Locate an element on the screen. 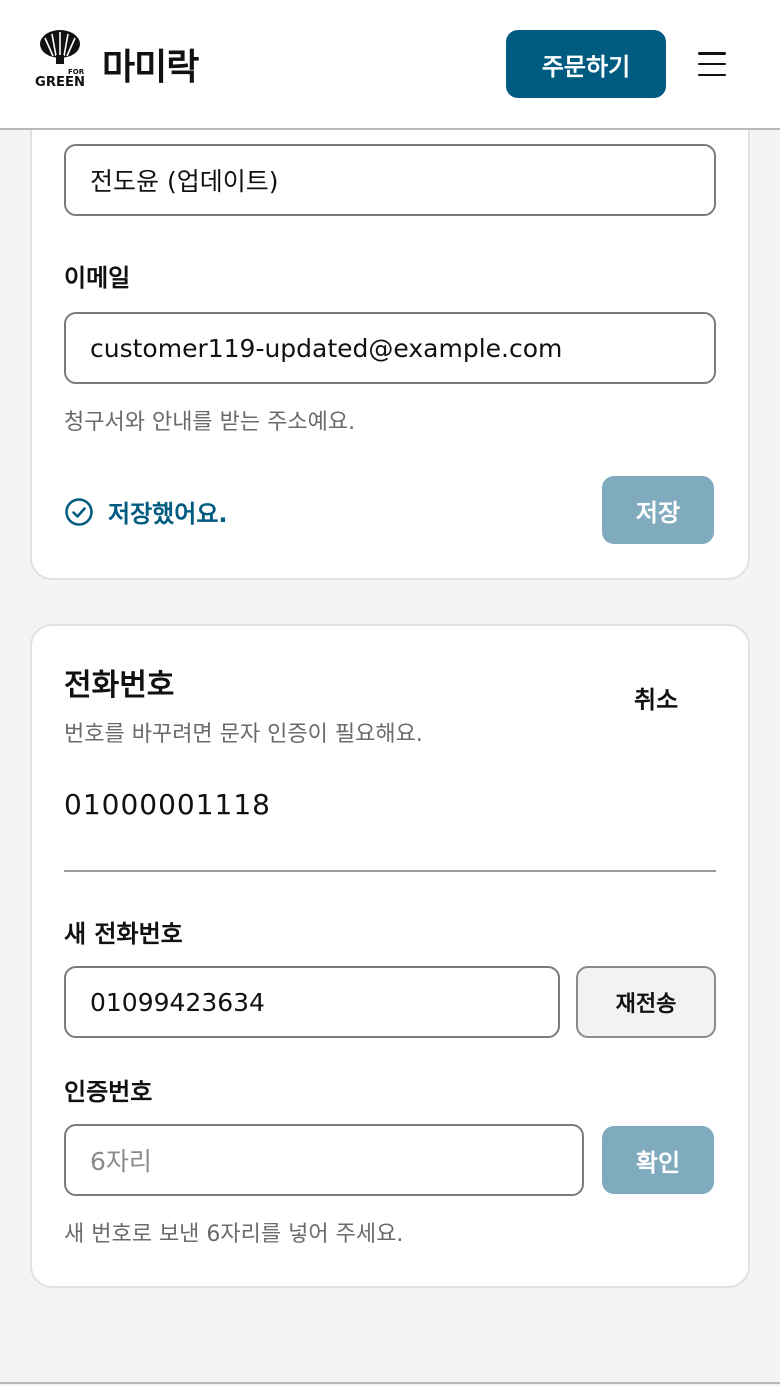 The width and height of the screenshot is (780, 1386). save-button: 저장 is located at coordinates (658, 510).